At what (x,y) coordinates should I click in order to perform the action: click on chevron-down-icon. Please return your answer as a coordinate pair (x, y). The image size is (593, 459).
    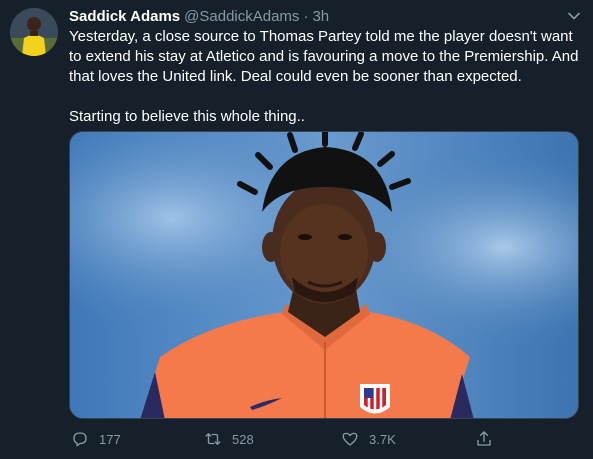
    Looking at the image, I should click on (574, 16).